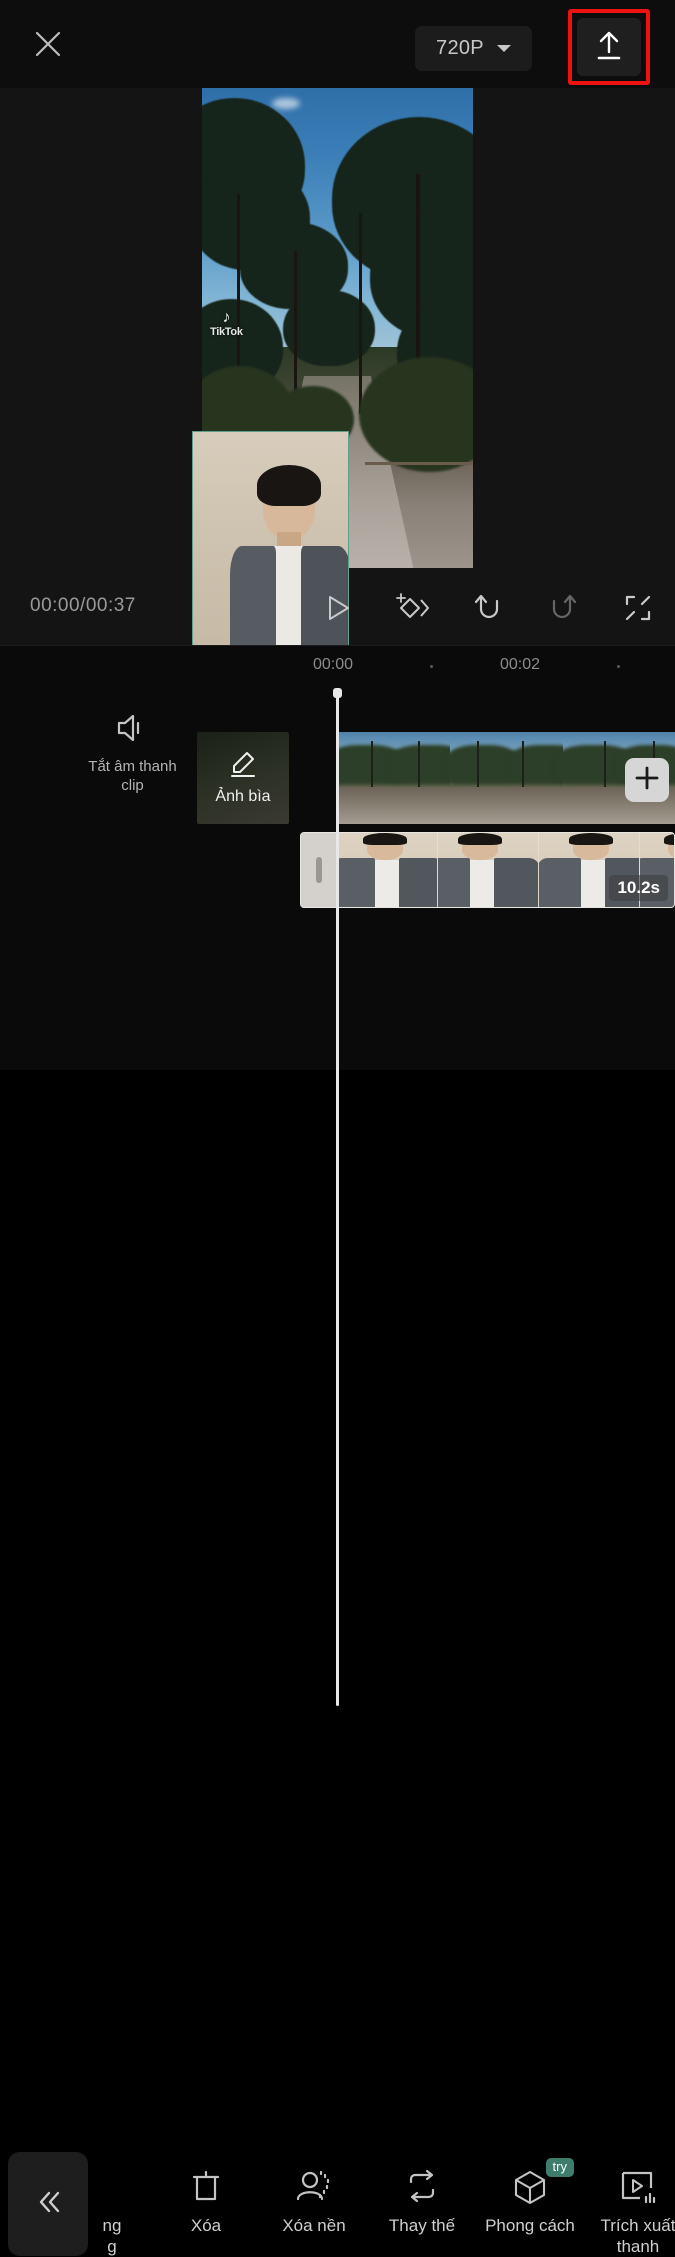 The image size is (675, 2257). I want to click on toolbar-item-remove-background: Xóa nền, so click(314, 2198).